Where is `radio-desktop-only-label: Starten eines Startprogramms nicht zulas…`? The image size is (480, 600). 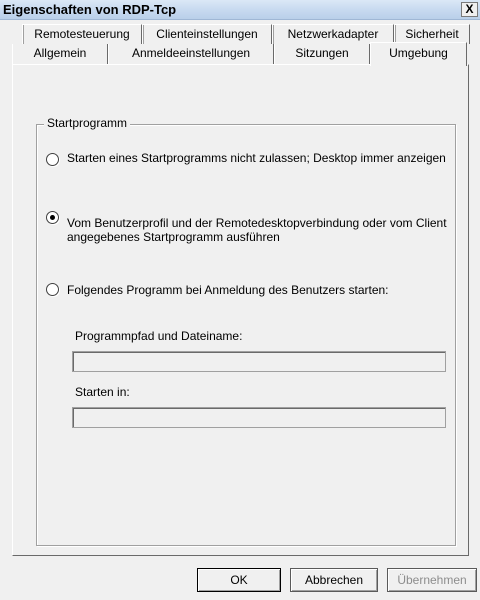 radio-desktop-only-label: Starten eines Startprogramms nicht zulas… is located at coordinates (257, 158).